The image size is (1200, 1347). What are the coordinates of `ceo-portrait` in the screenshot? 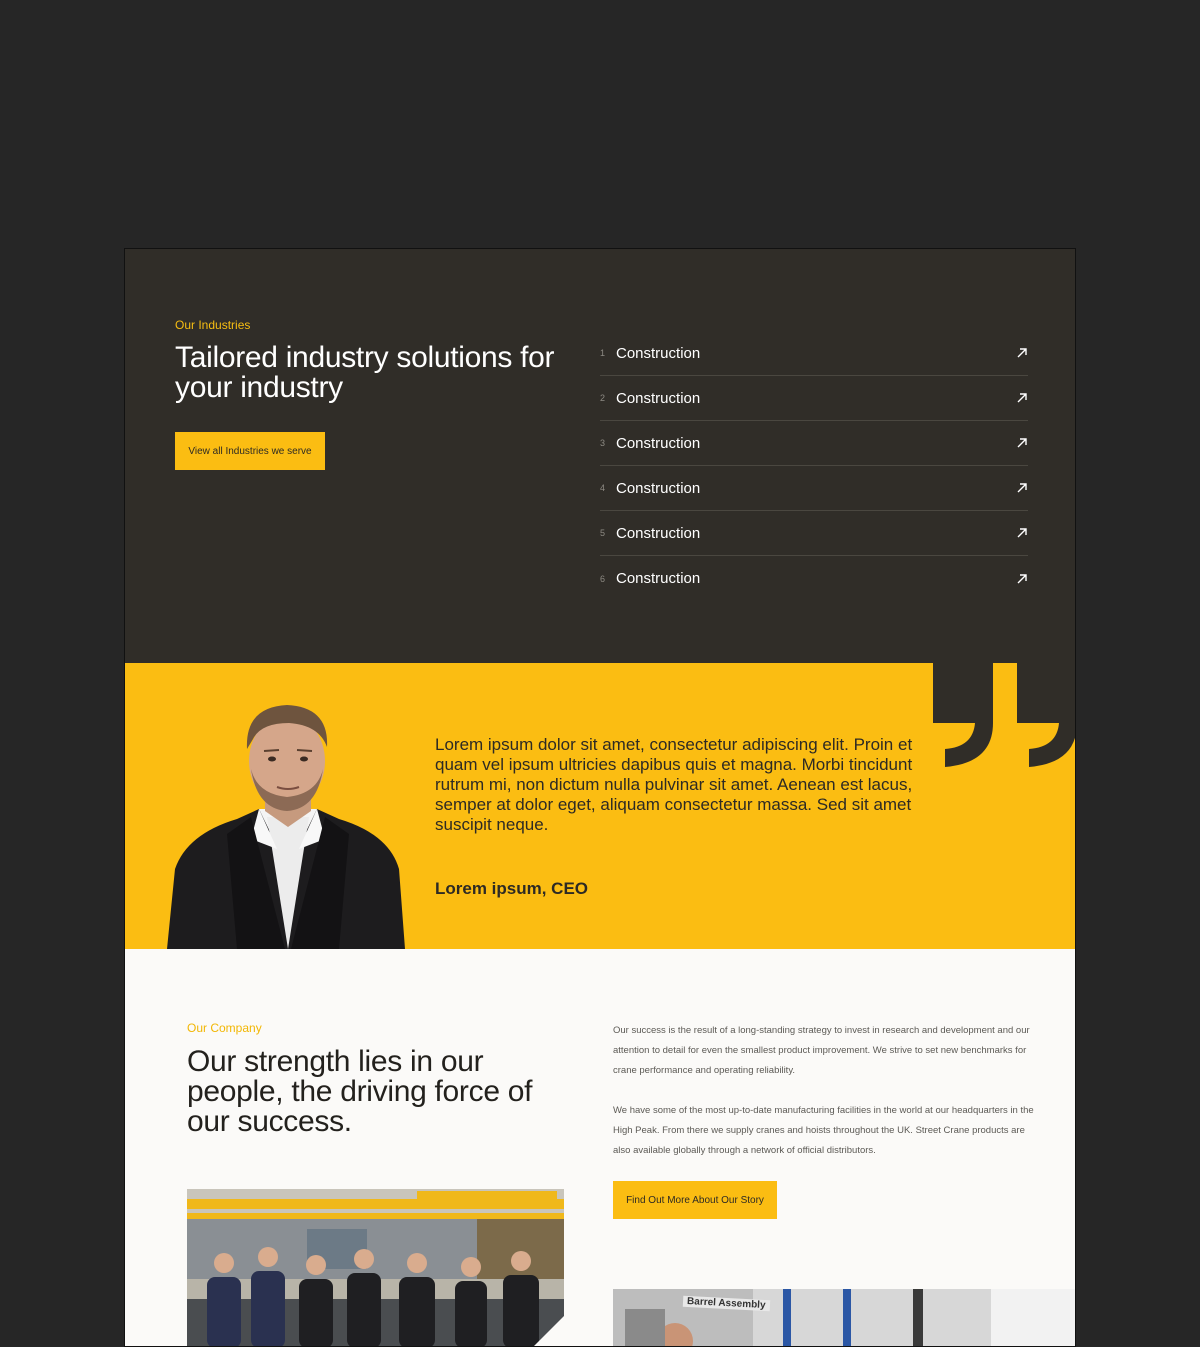 It's located at (286, 827).